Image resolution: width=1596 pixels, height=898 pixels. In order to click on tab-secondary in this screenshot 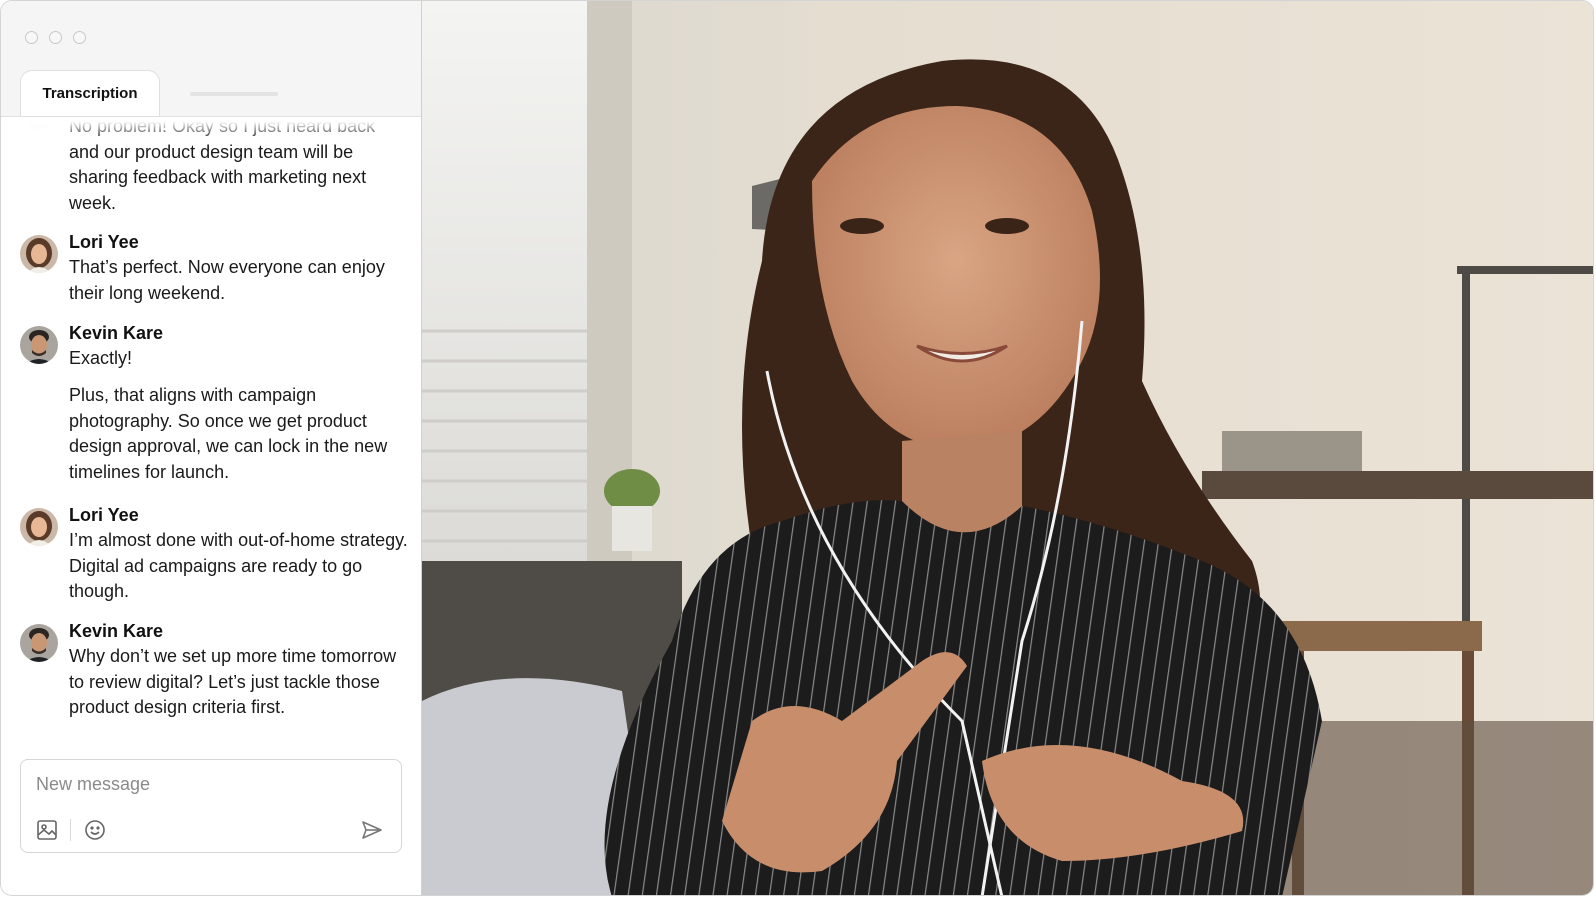, I will do `click(234, 94)`.